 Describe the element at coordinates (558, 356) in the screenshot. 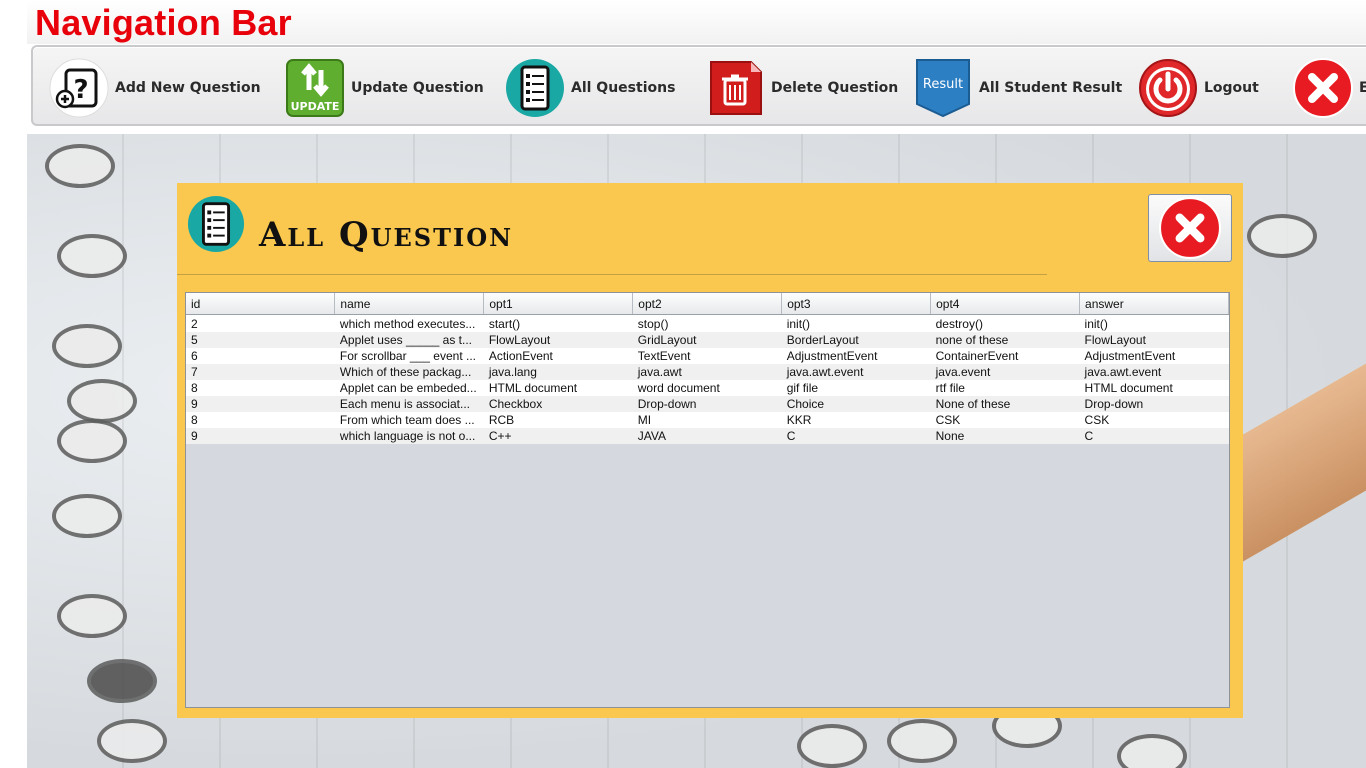

I see `cell-opt1: ActionEvent` at that location.